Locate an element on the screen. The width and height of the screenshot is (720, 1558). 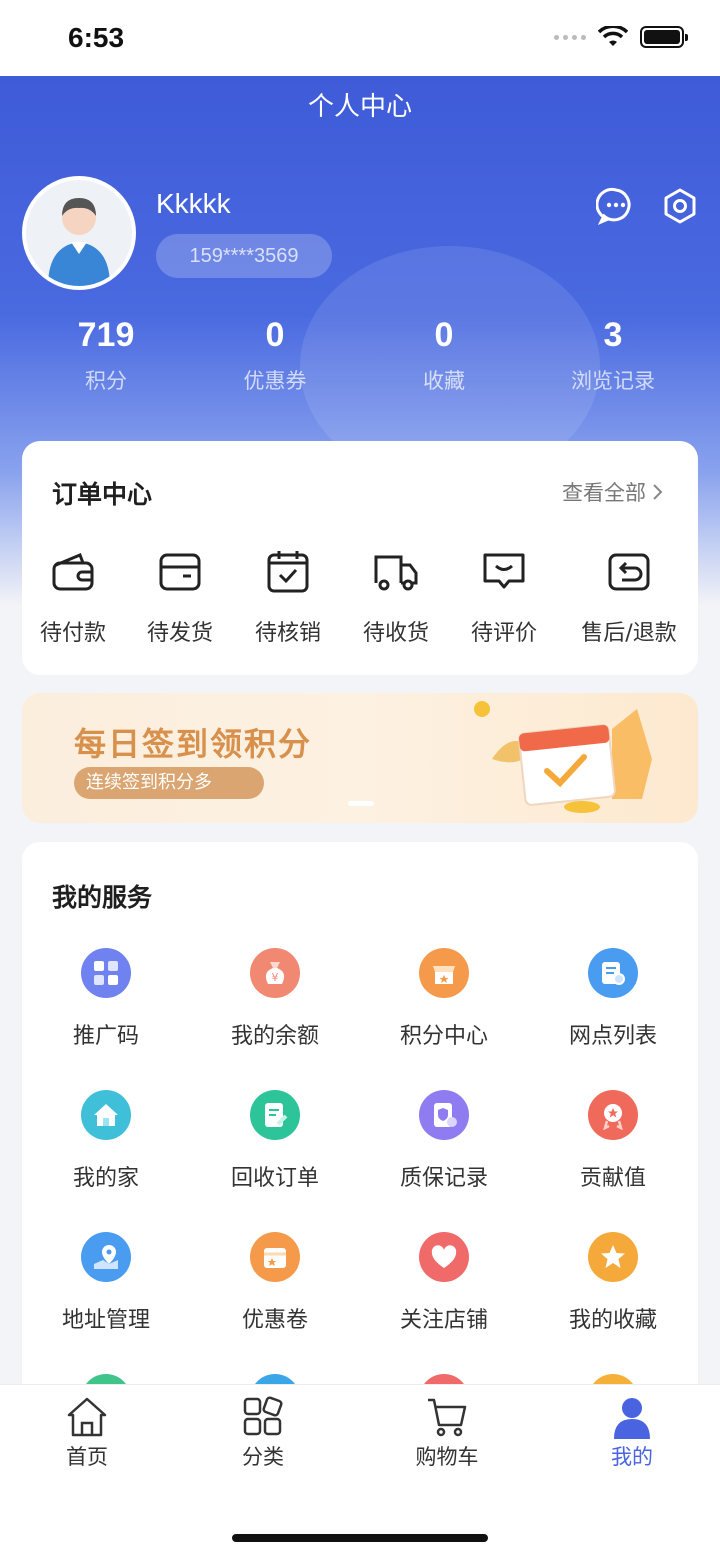
list-search-icon is located at coordinates (613, 973).